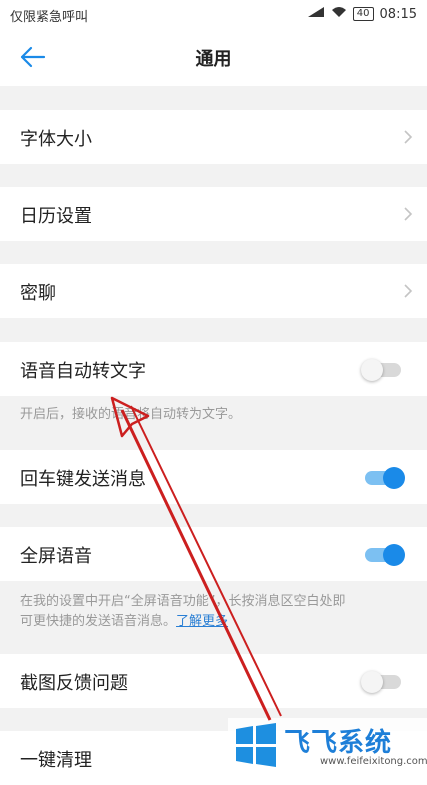 This screenshot has height=785, width=427. Describe the element at coordinates (98, 621) in the screenshot. I see `hint-line-2-text: 可更快捷的发送语音消息。` at that location.